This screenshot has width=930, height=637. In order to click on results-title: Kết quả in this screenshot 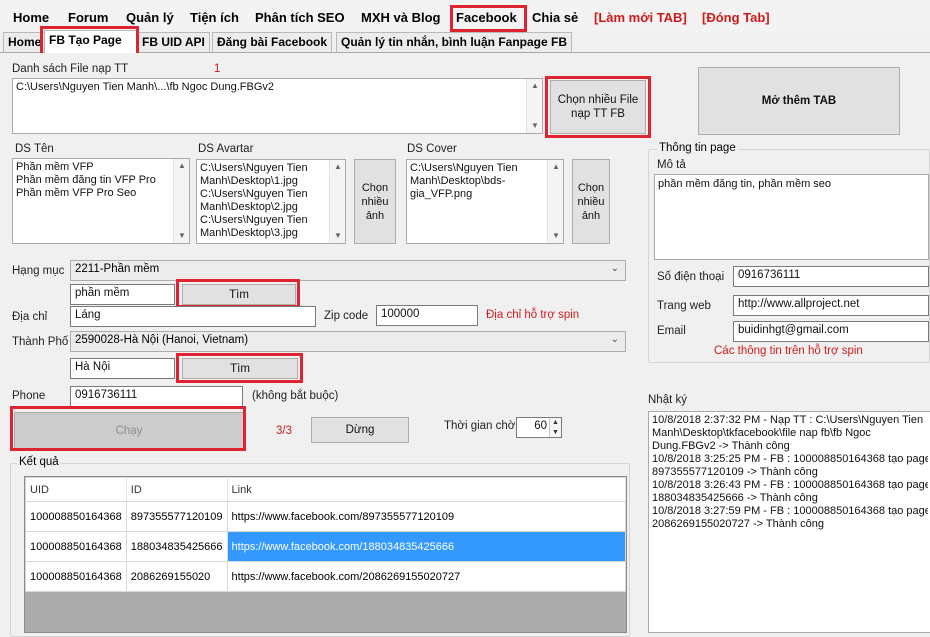, I will do `click(39, 462)`.